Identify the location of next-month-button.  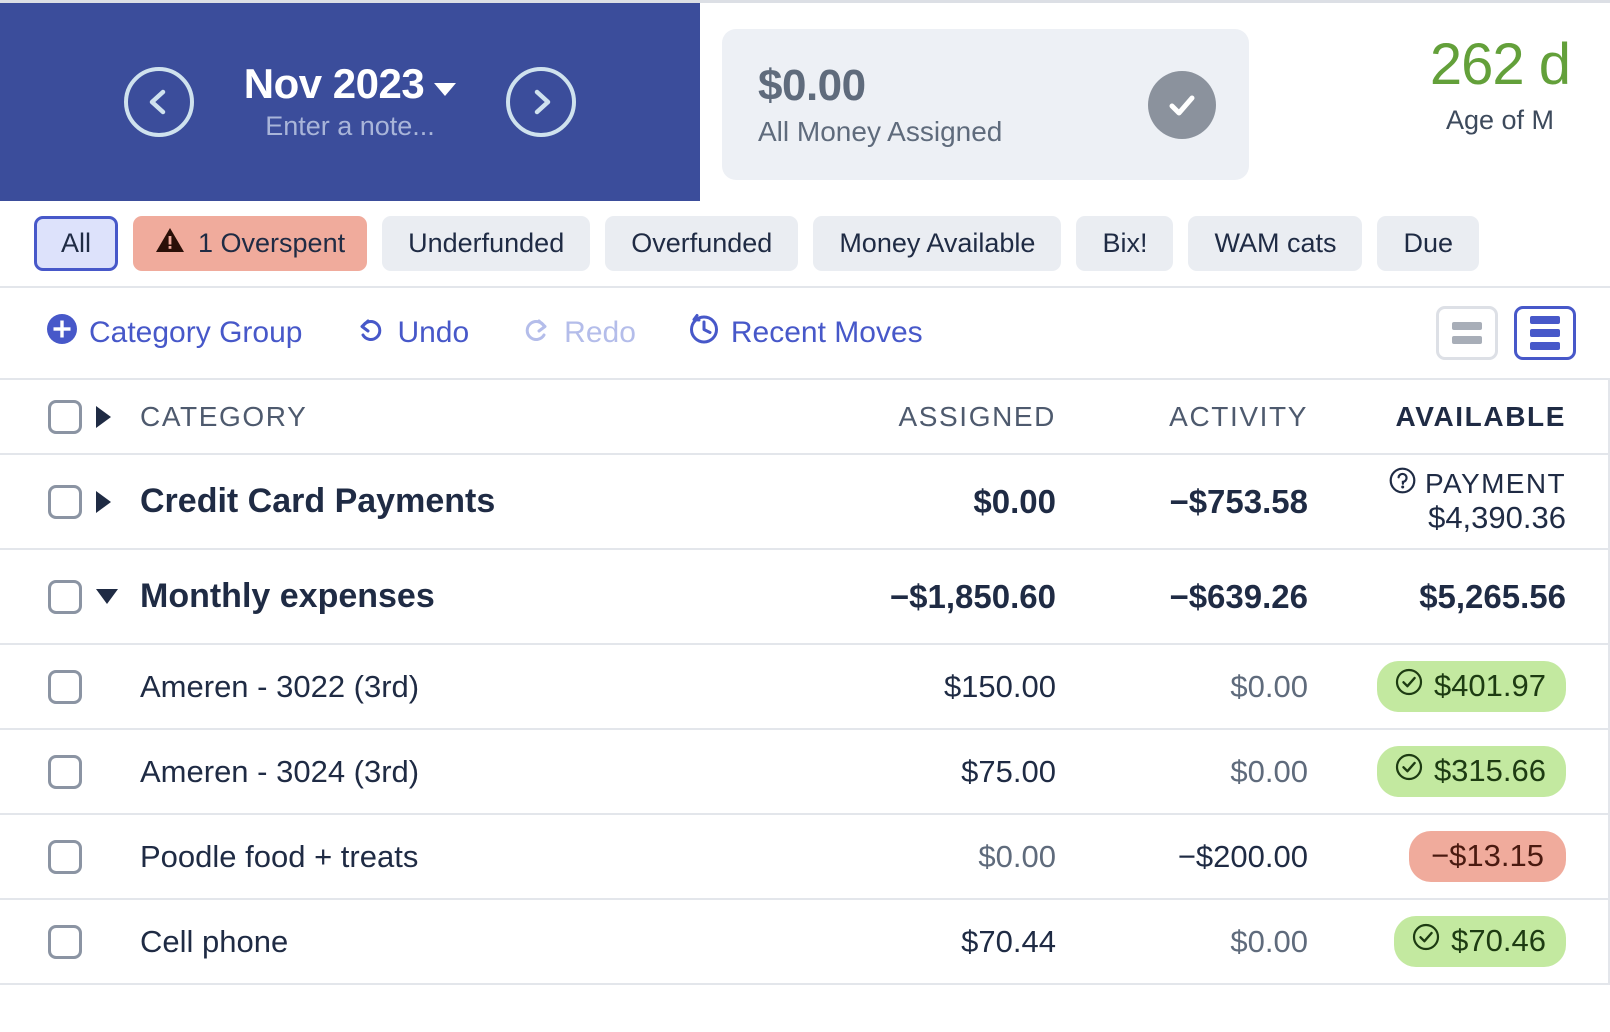
(541, 102).